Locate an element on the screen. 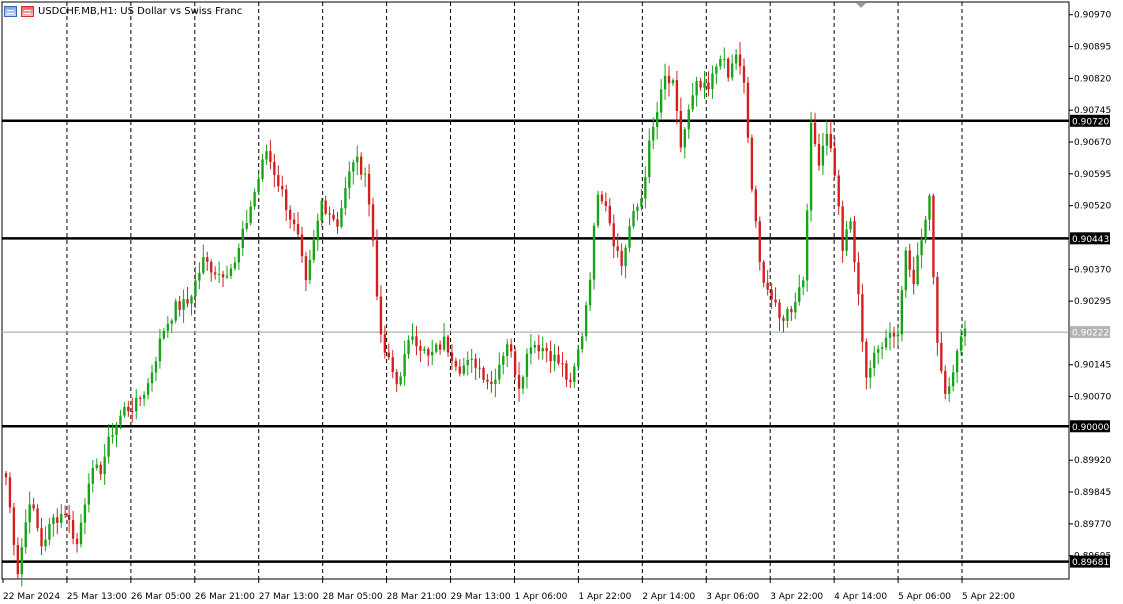  x-tick-label: 1 Apr 06:00 is located at coordinates (540, 597).